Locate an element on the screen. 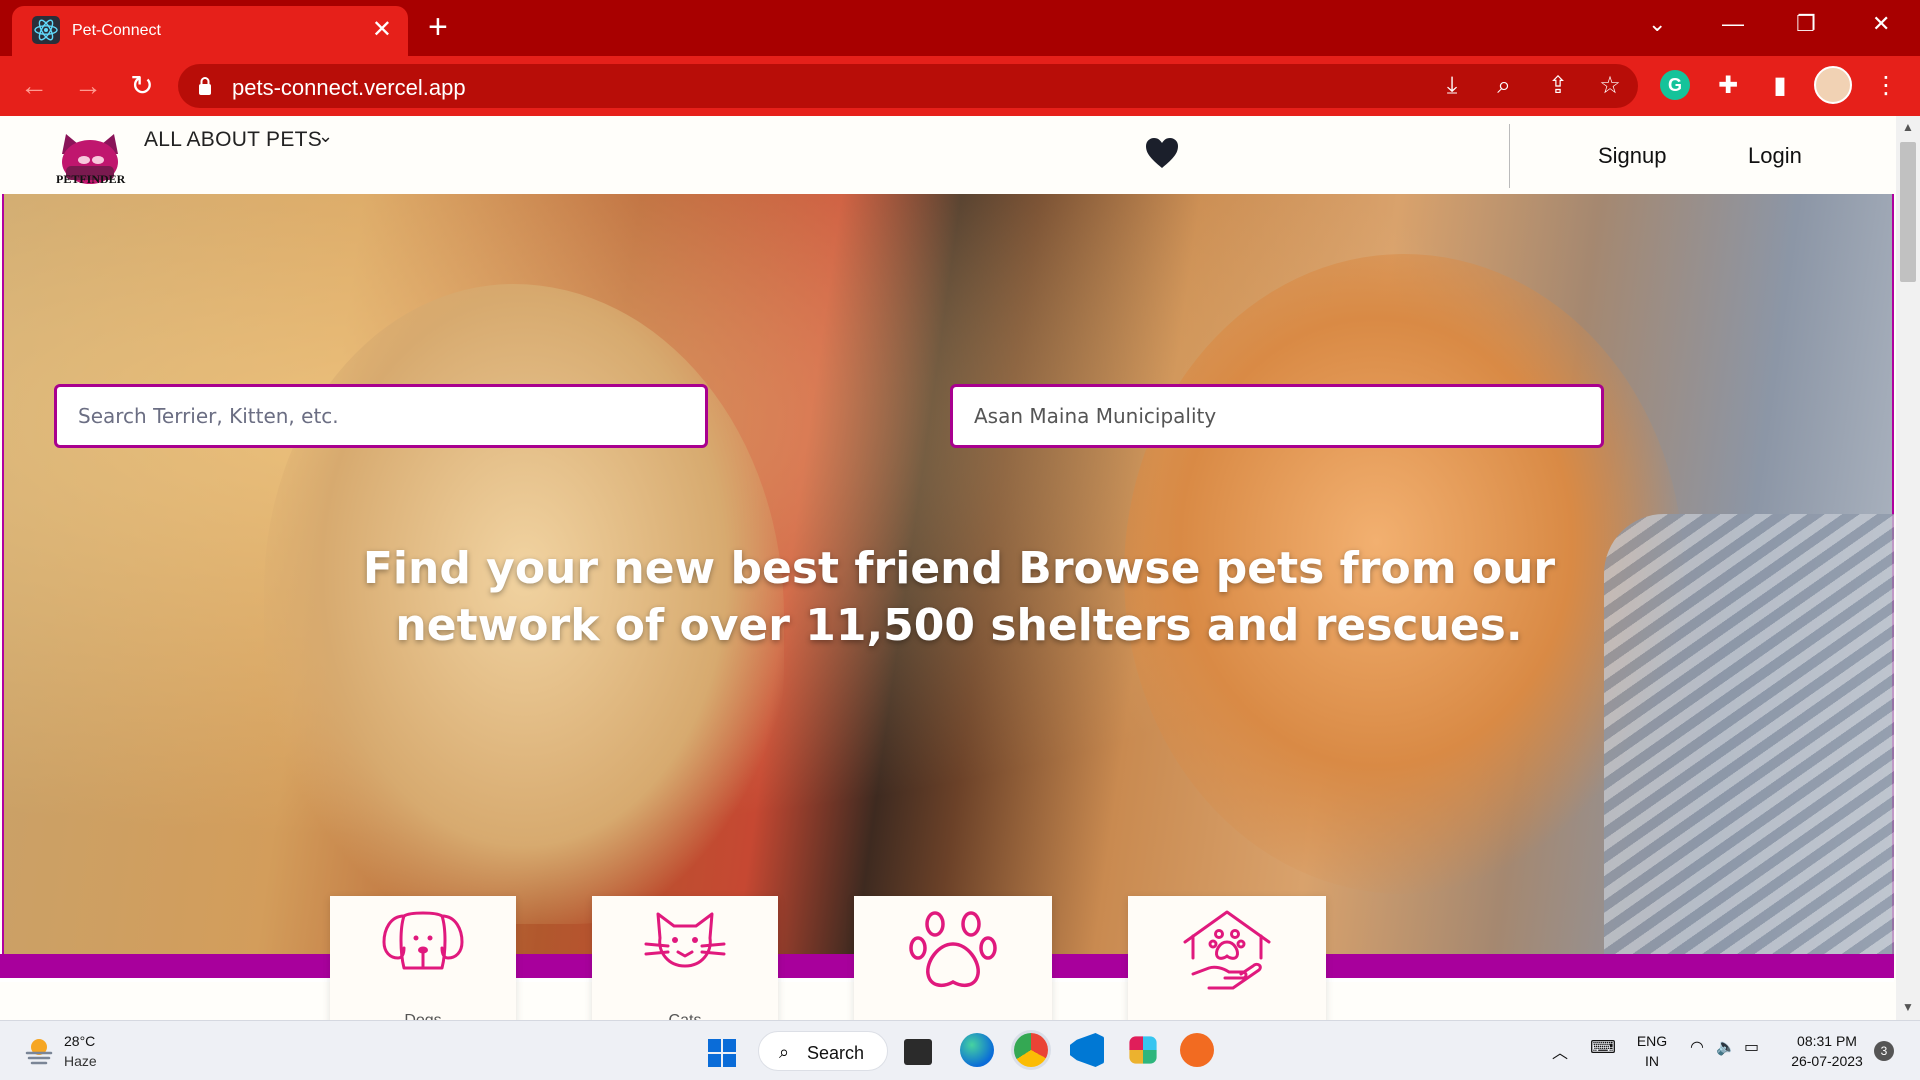  volume-icon: 🔈 is located at coordinates (1726, 1047).